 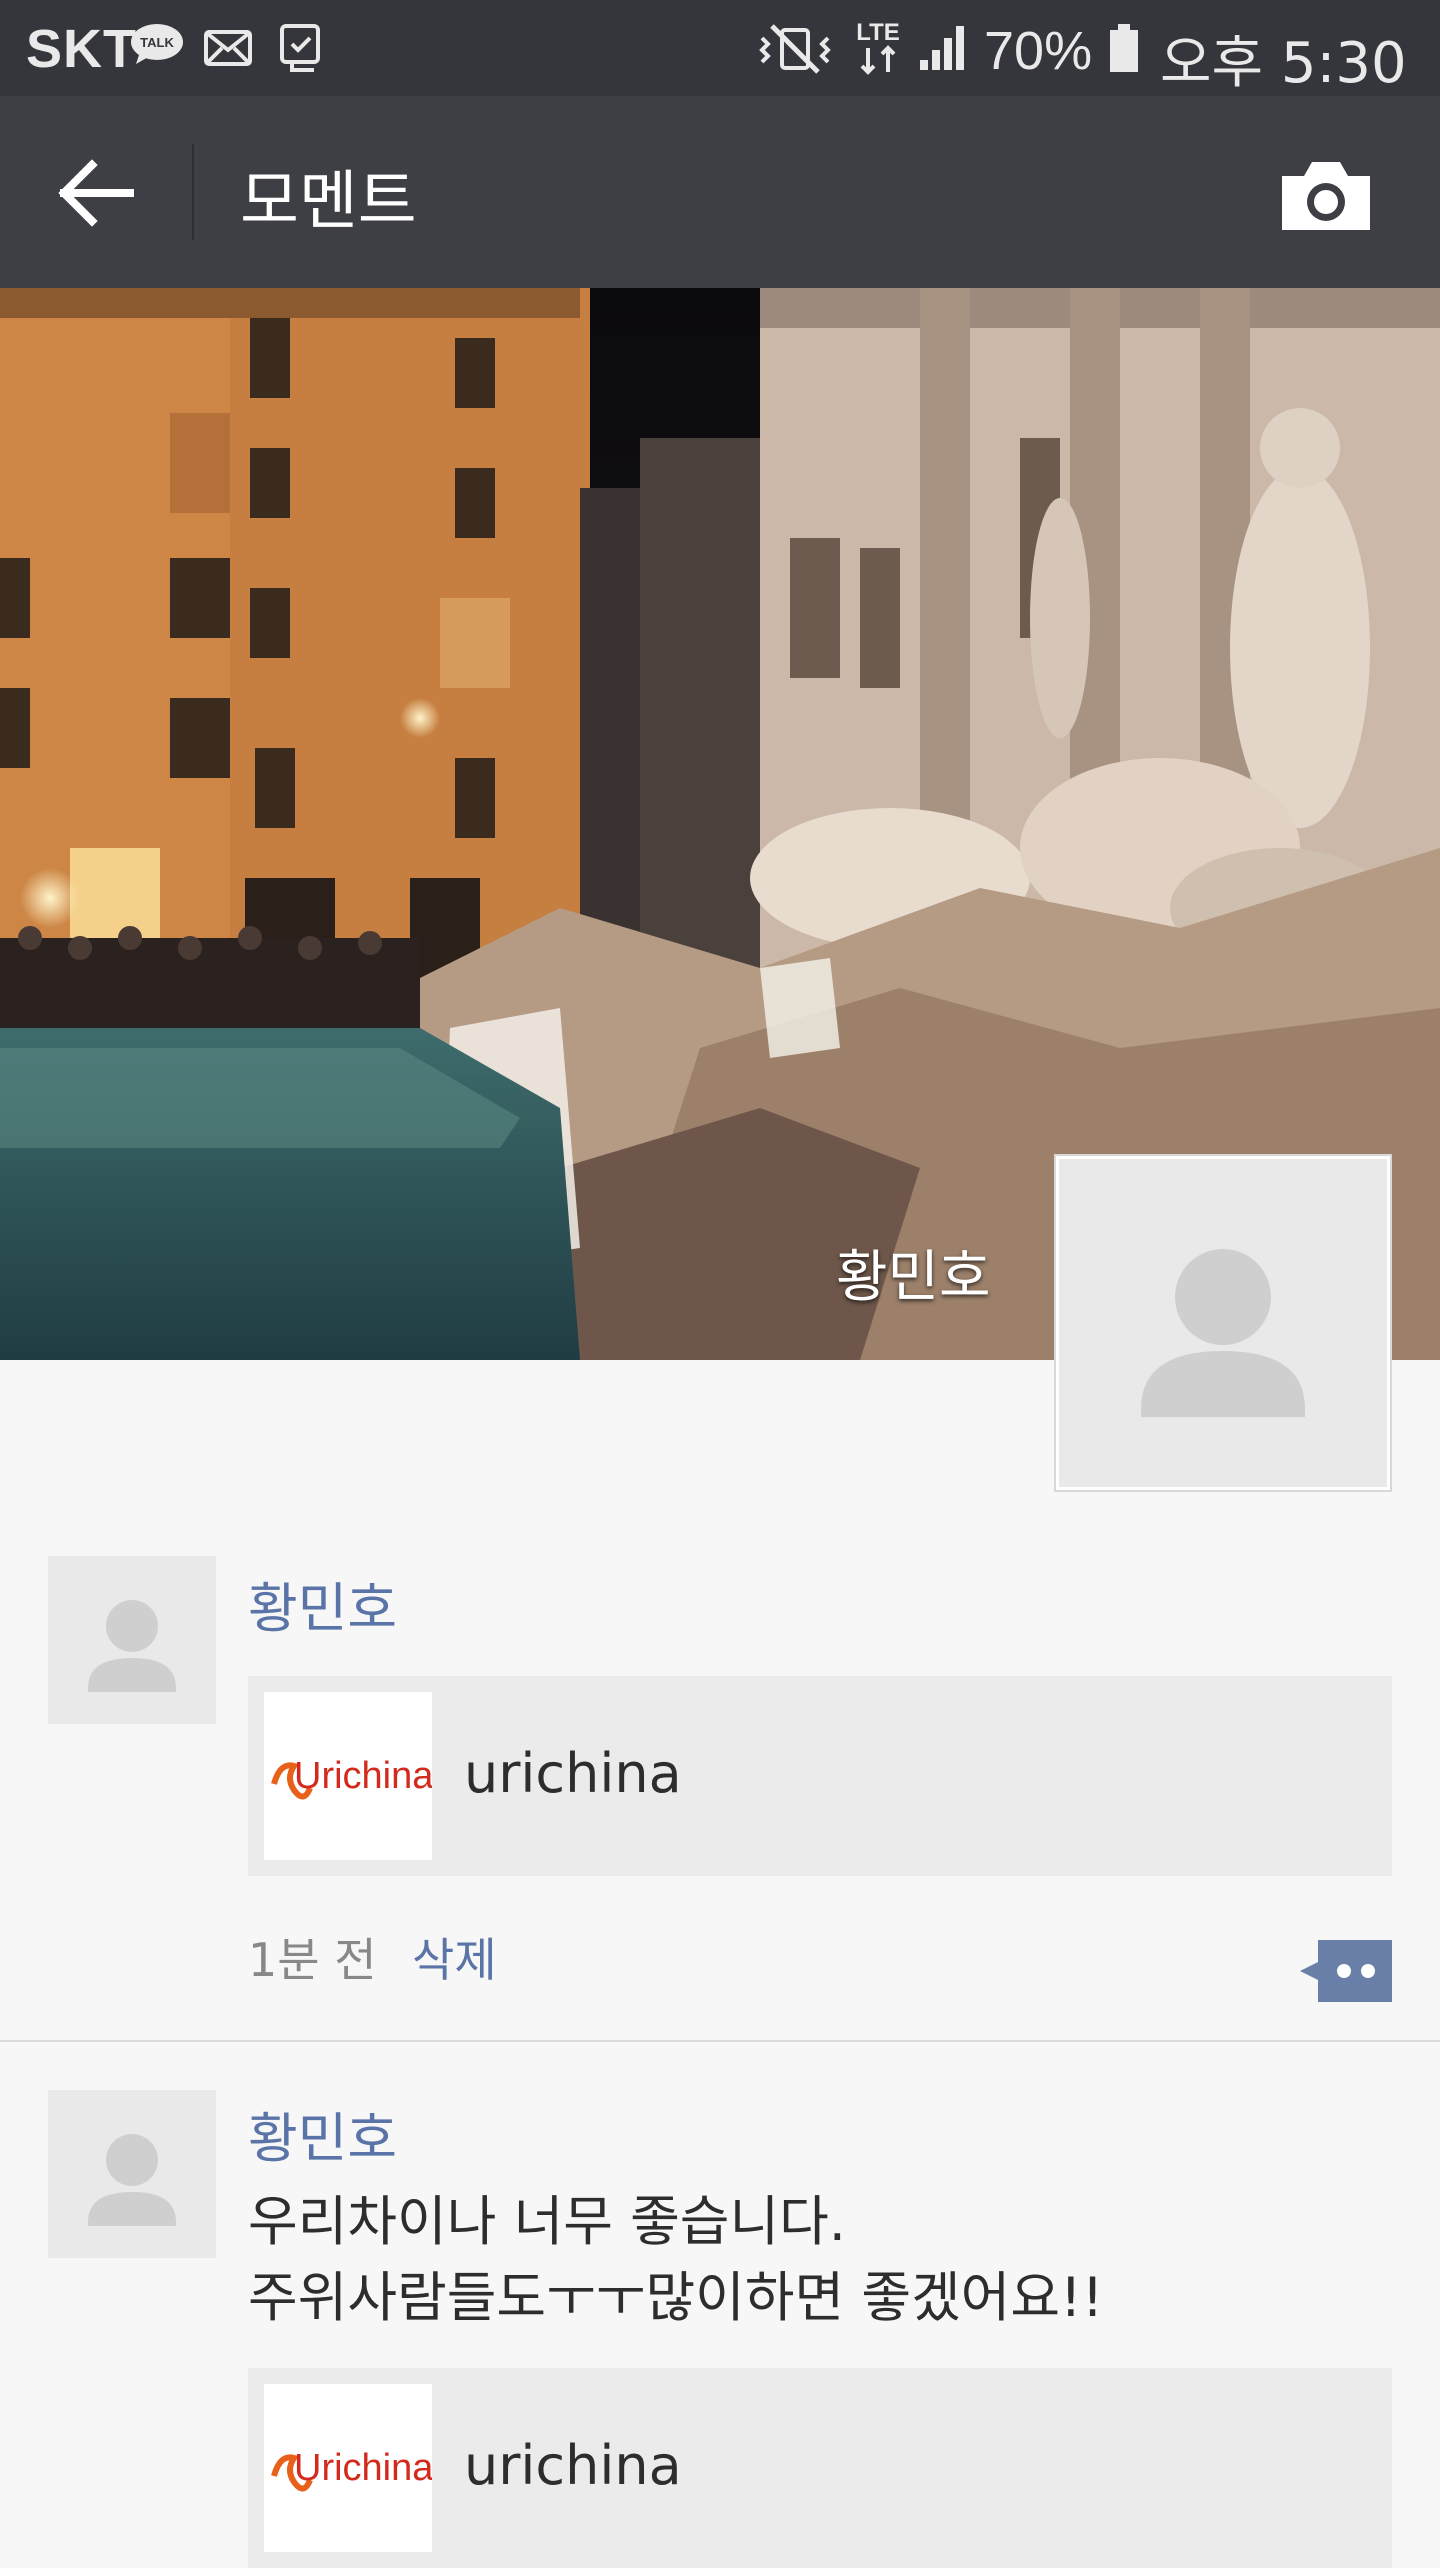 What do you see at coordinates (454, 1957) in the screenshot?
I see `delete-button: 삭제` at bounding box center [454, 1957].